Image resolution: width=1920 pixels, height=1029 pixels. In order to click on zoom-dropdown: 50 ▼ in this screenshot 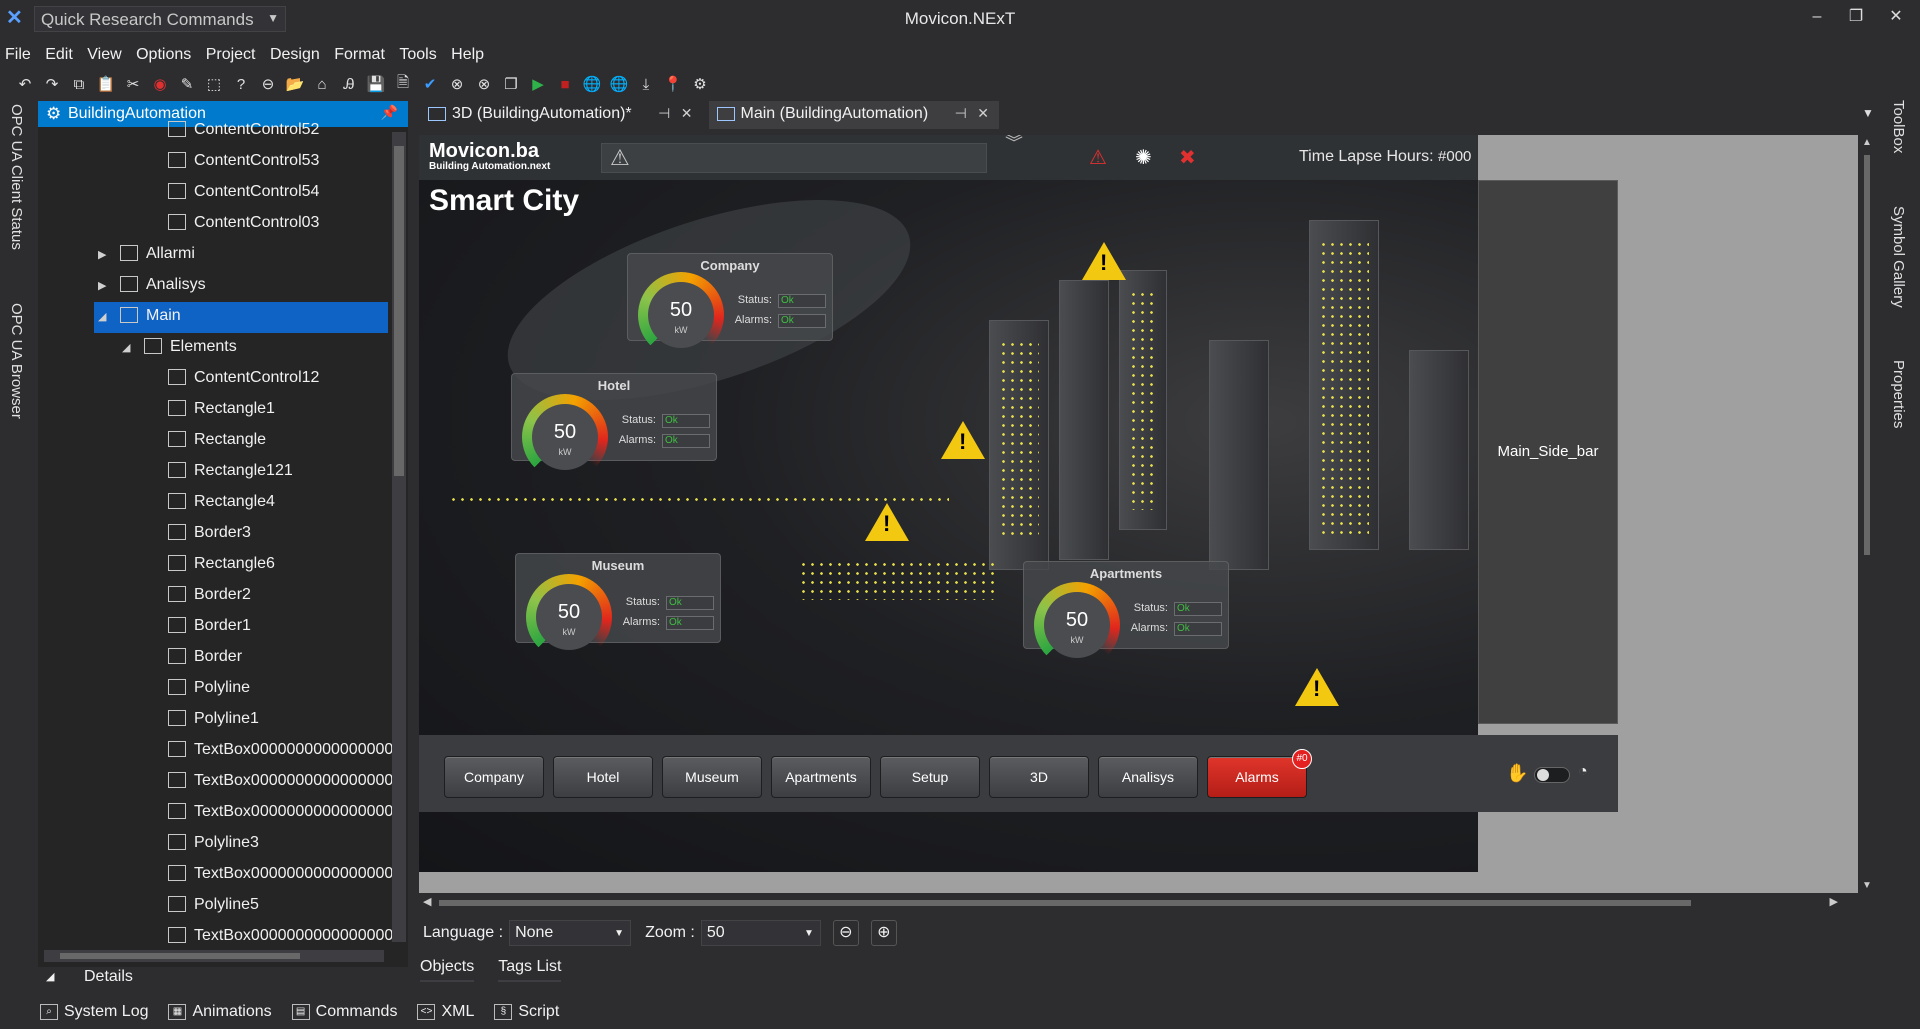, I will do `click(760, 933)`.